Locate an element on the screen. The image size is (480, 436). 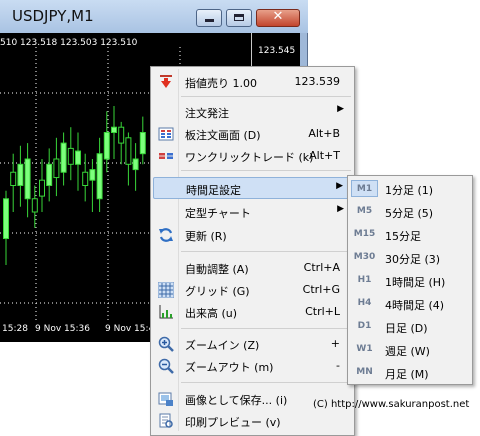
refresh-icon is located at coordinates (166, 235).